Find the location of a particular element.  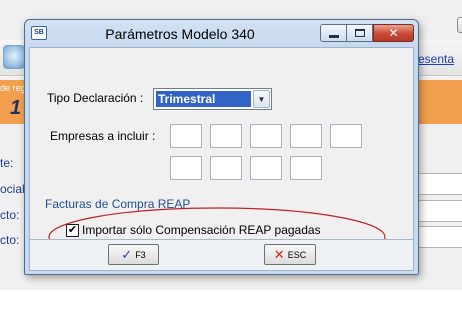

background-bottom-area is located at coordinates (231, 303).